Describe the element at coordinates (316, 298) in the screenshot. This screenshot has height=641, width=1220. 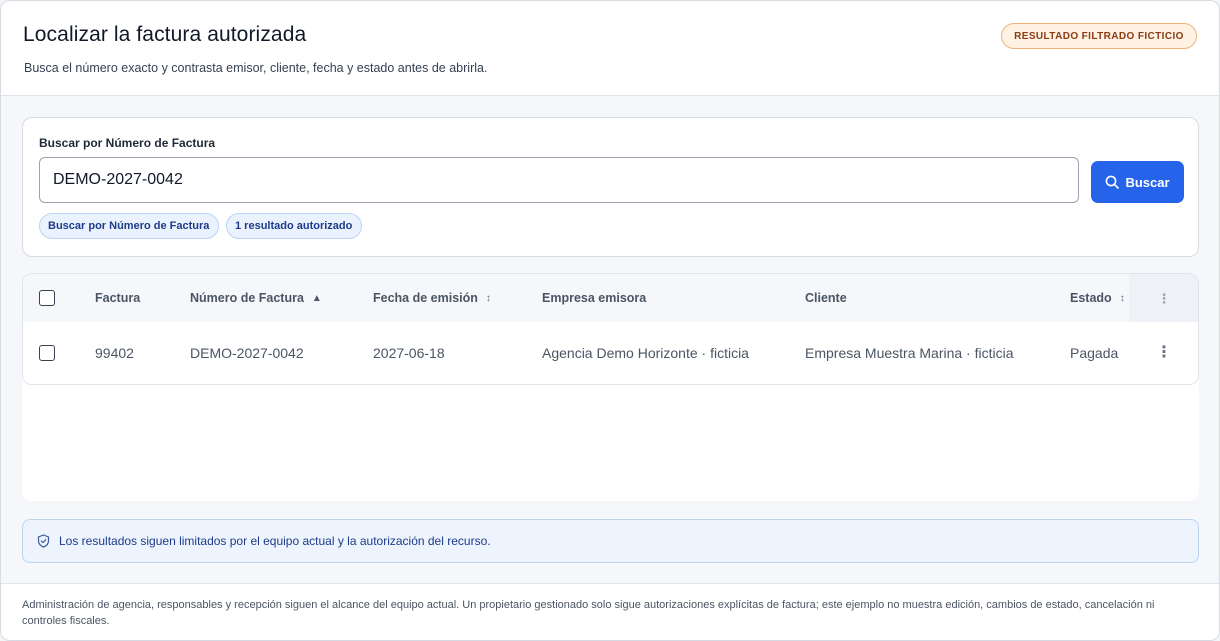
I see `sort-ascending-icon: ▲` at that location.